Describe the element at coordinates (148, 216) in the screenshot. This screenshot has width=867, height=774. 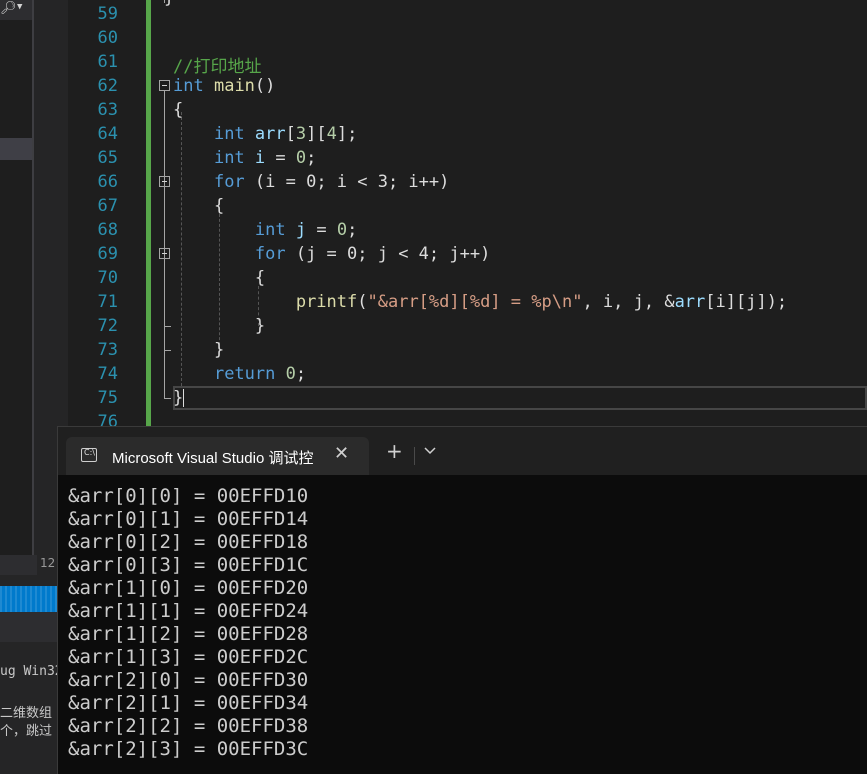
I see `change-tracking-bar` at that location.